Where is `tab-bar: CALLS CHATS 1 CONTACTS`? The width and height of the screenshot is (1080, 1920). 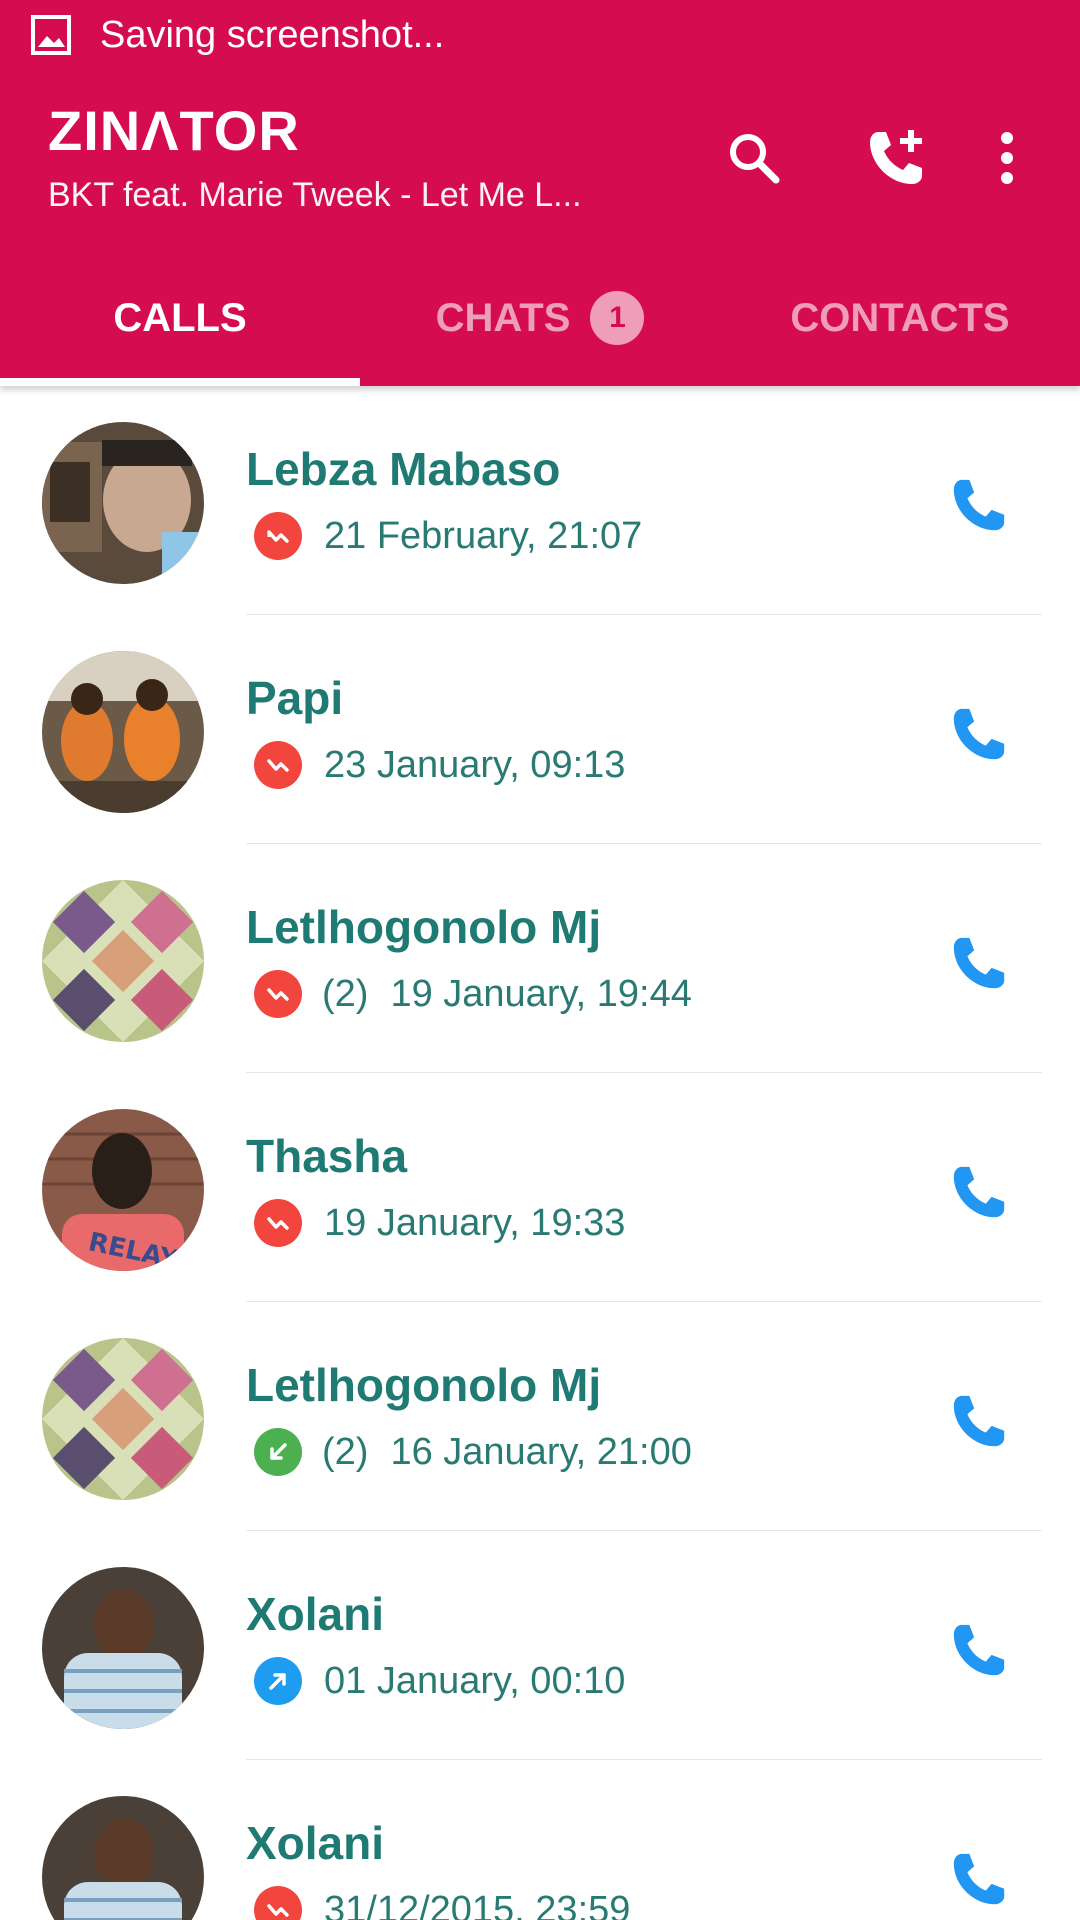
tab-bar: CALLS CHATS 1 CONTACTS is located at coordinates (540, 318).